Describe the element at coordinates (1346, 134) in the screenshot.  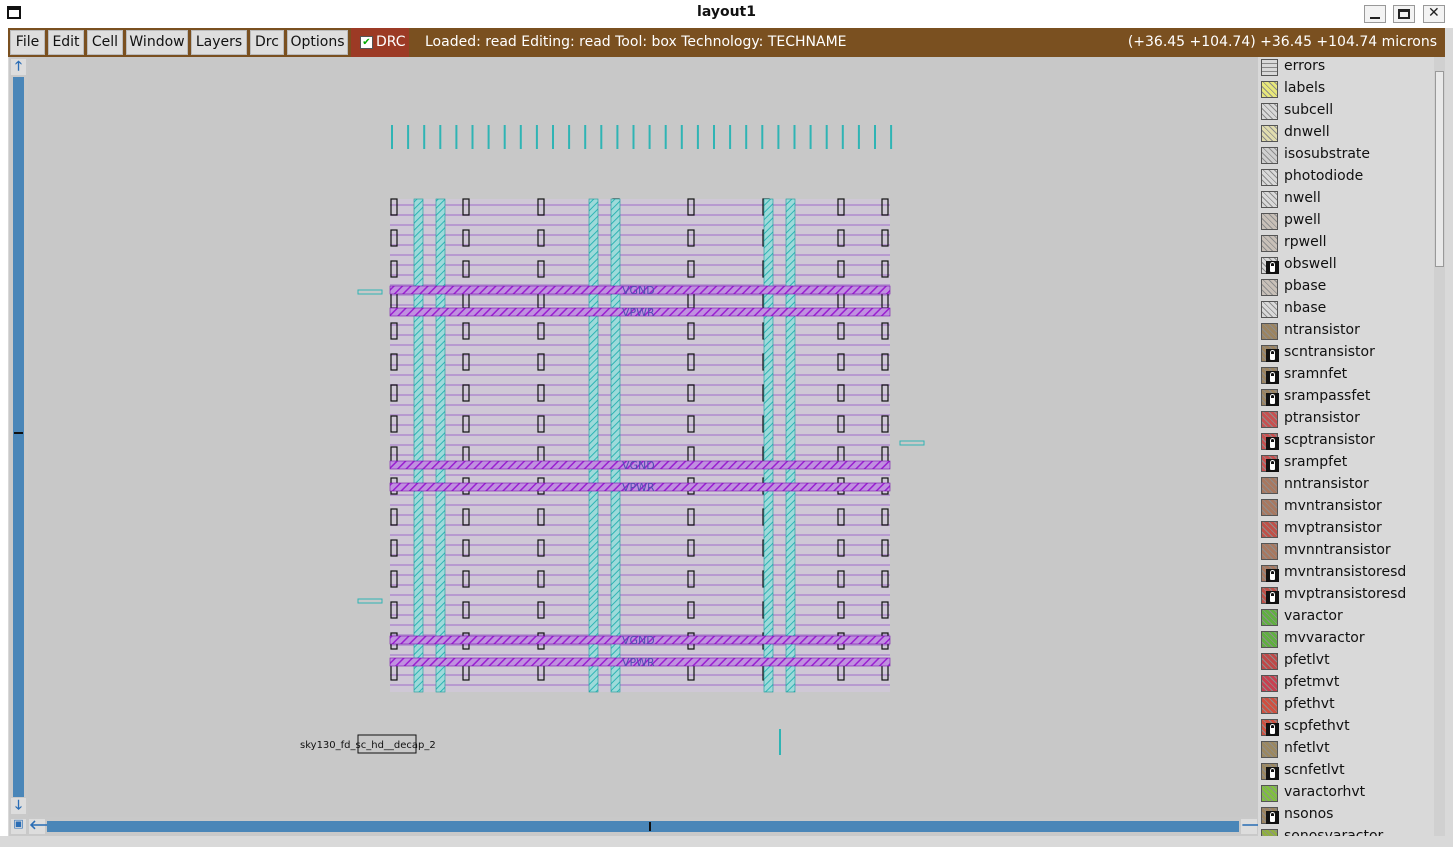
I see `layer-item-dnwell: dnwell` at that location.